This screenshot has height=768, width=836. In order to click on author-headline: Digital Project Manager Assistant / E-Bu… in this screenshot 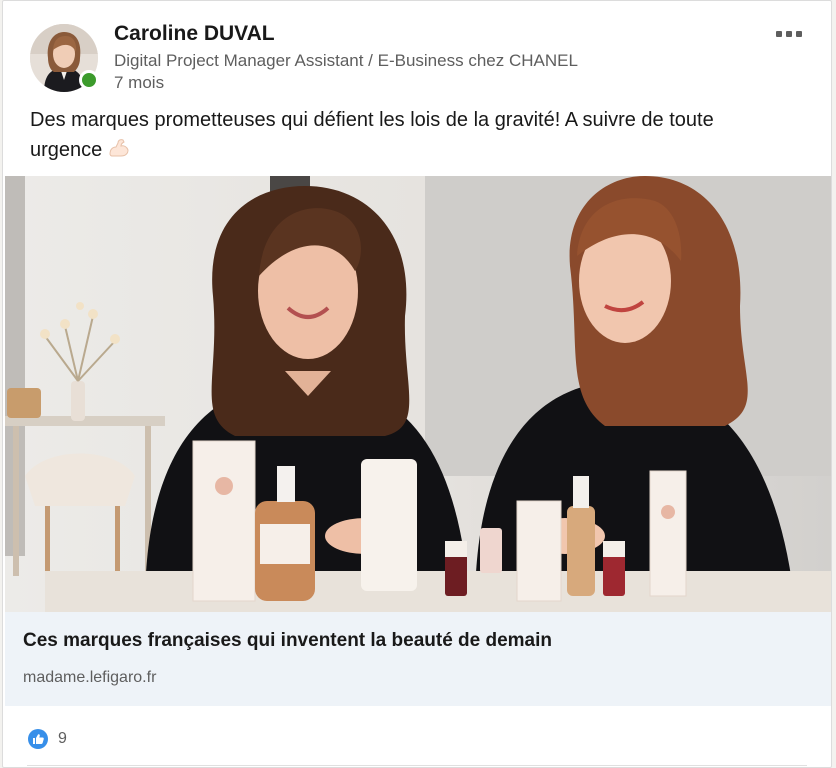, I will do `click(346, 60)`.